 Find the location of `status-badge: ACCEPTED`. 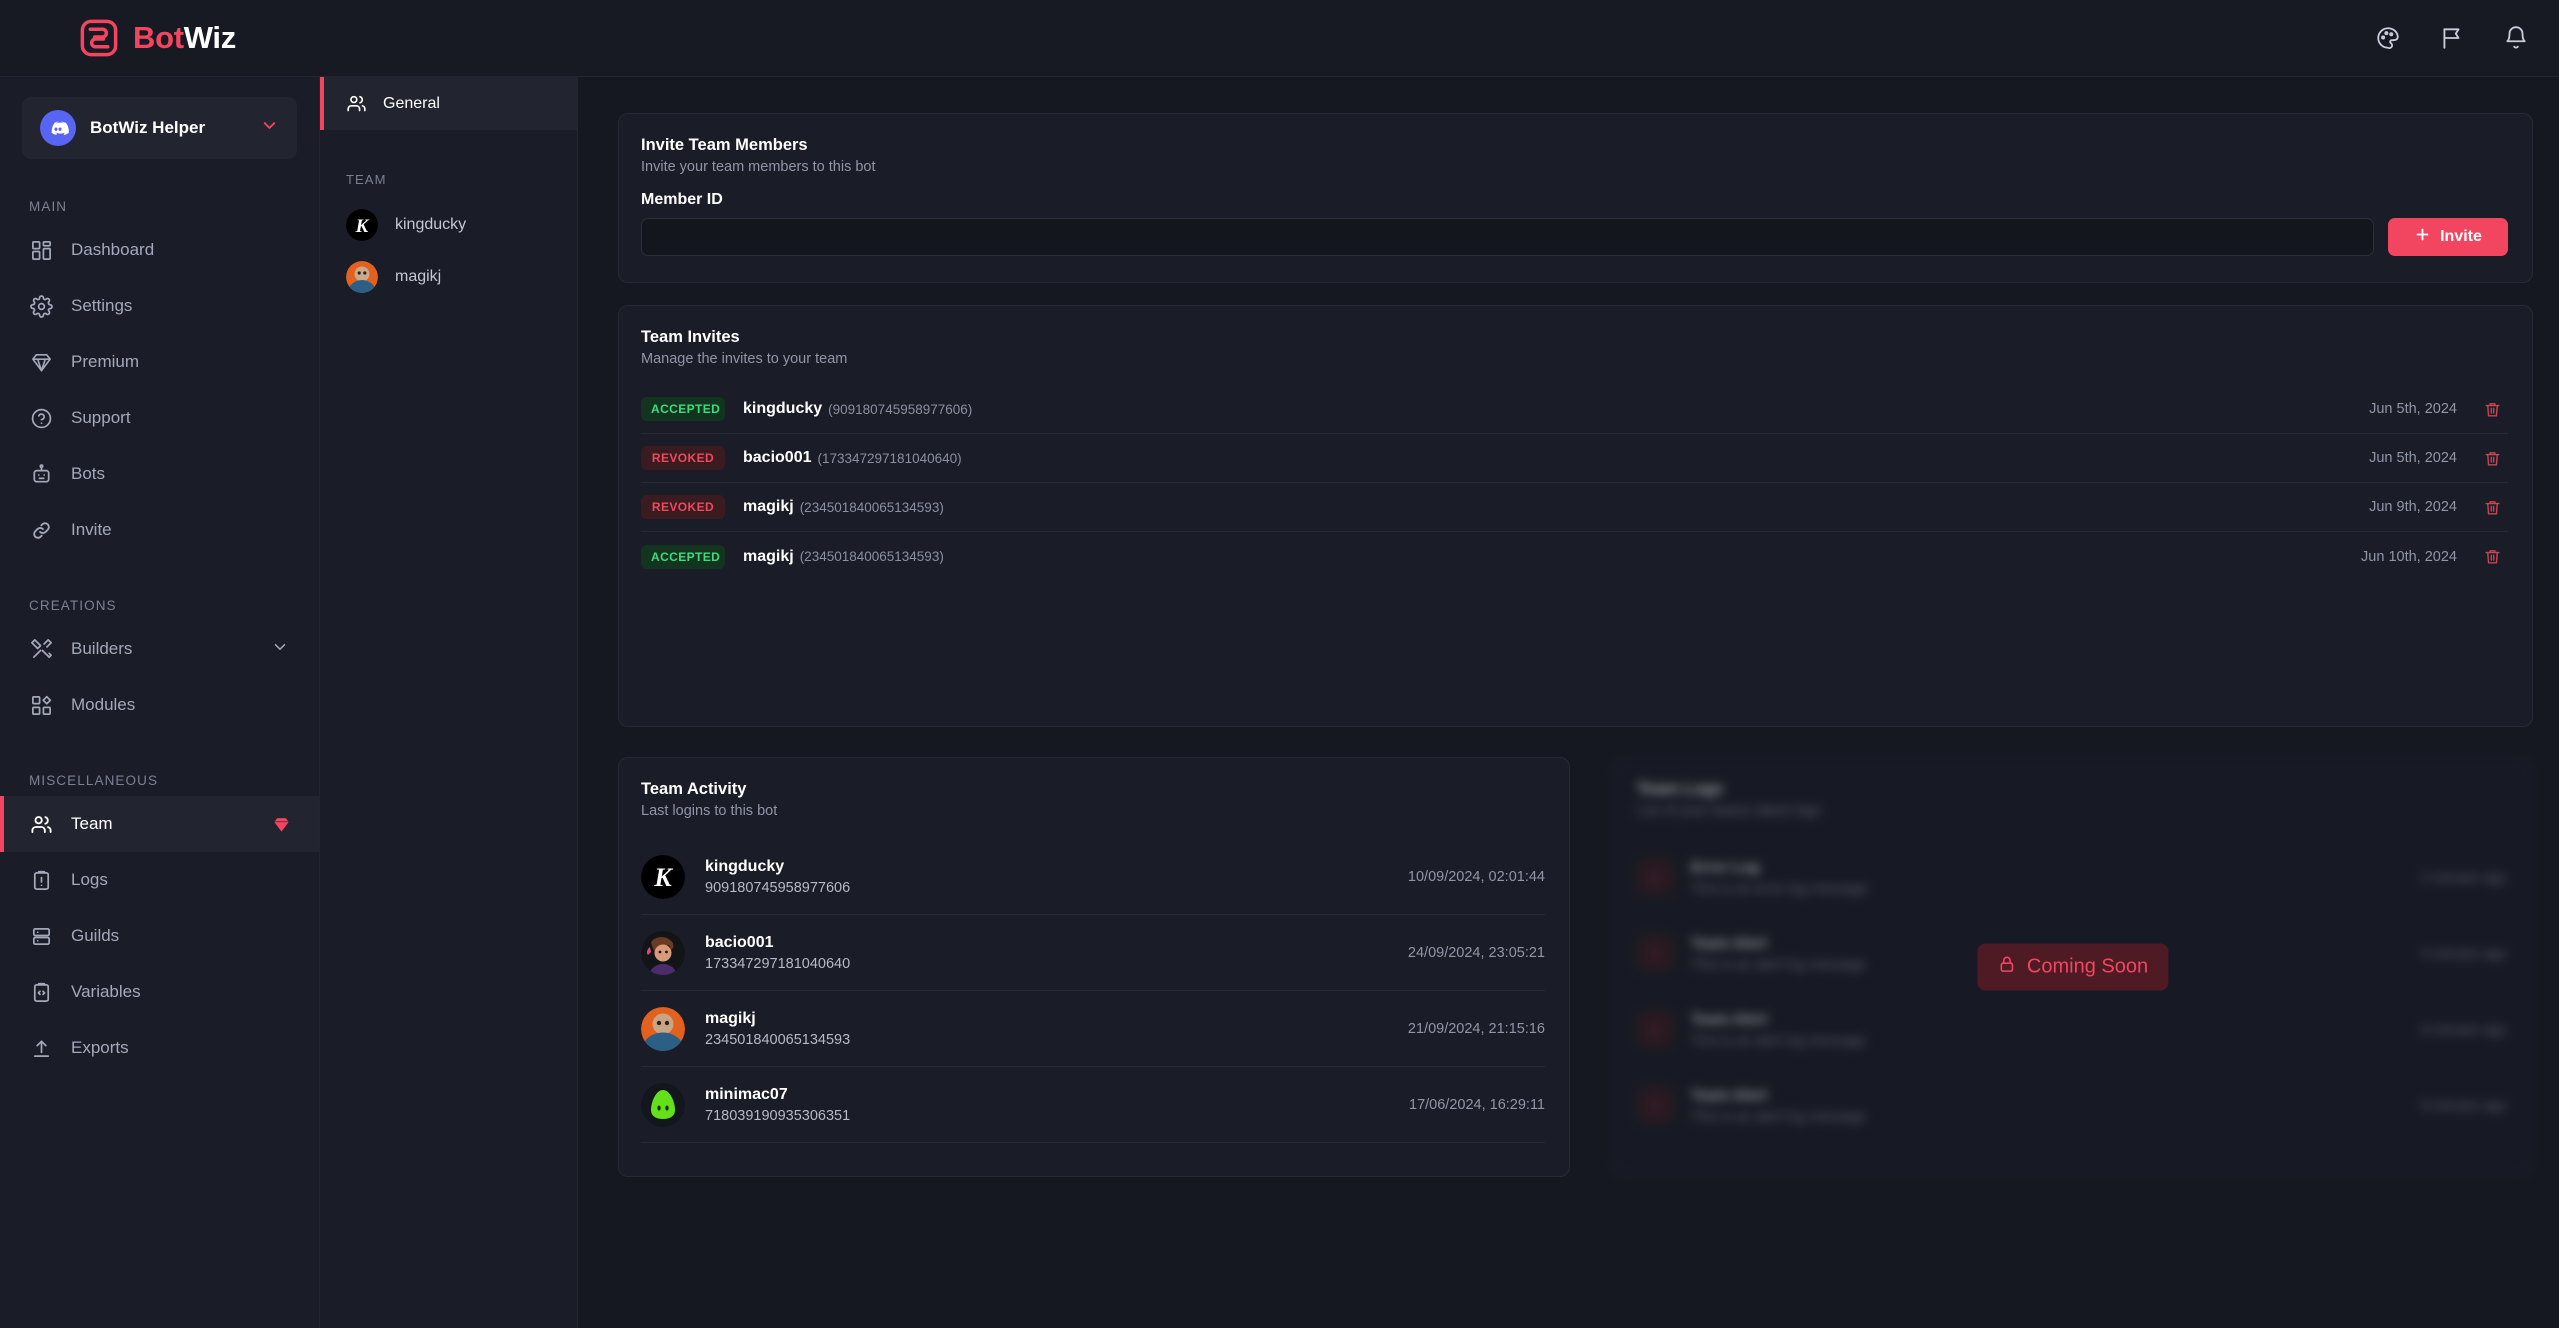

status-badge: ACCEPTED is located at coordinates (683, 409).